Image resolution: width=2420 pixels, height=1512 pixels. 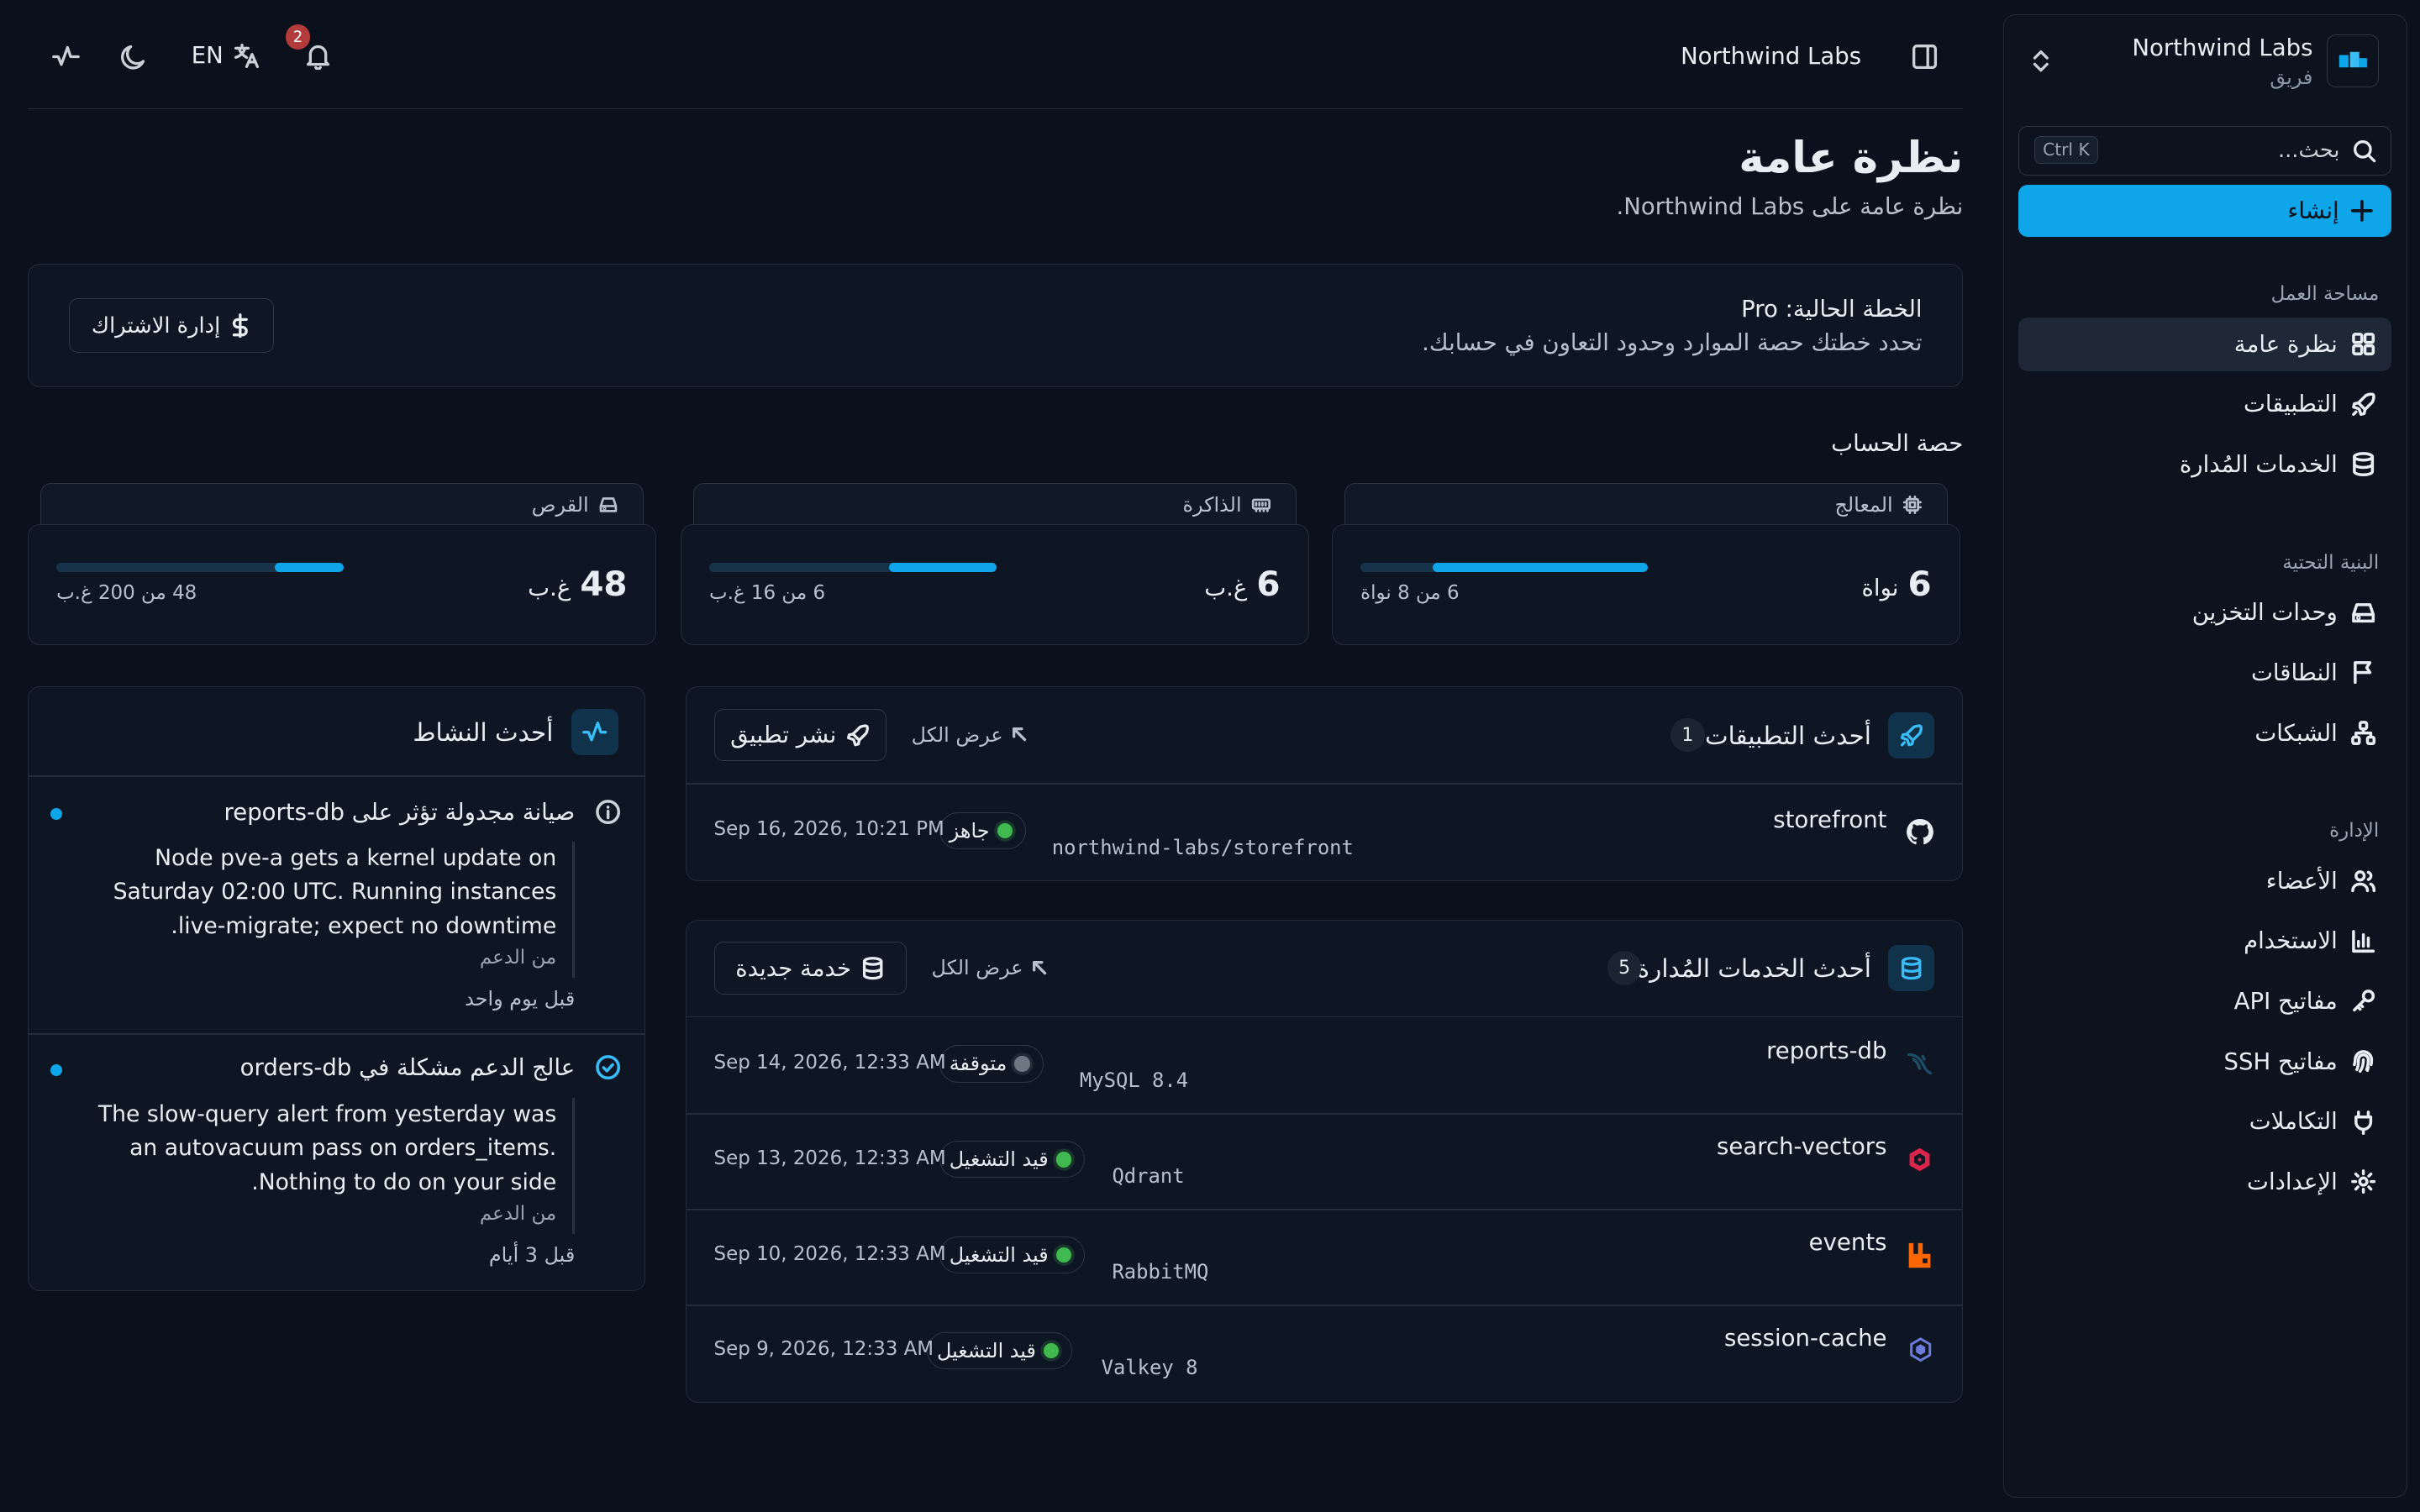 I want to click on unread-dot, so click(x=56, y=814).